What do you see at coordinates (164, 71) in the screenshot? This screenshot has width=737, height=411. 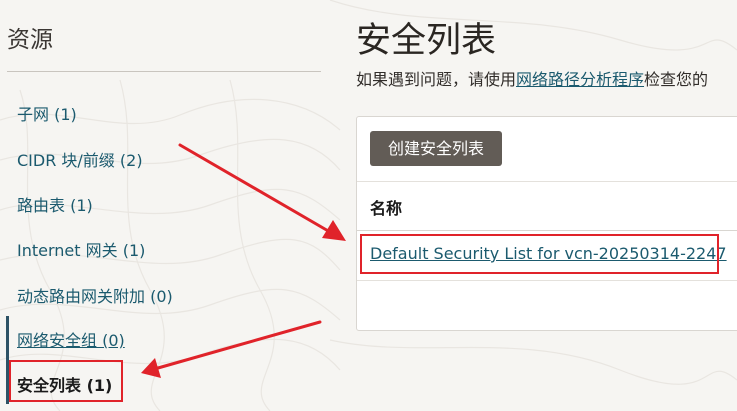 I see `sidebar-divider` at bounding box center [164, 71].